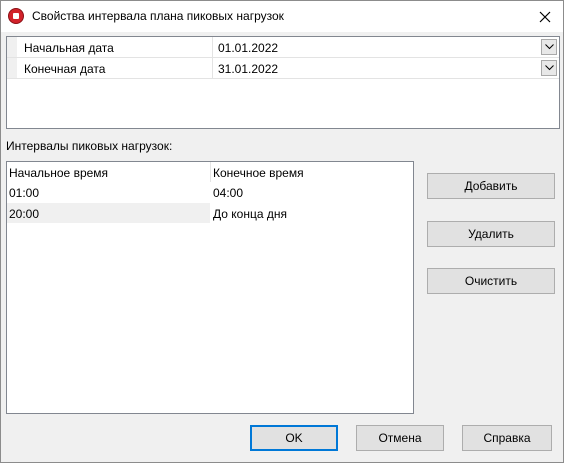 The image size is (564, 463). I want to click on close-icon, so click(545, 16).